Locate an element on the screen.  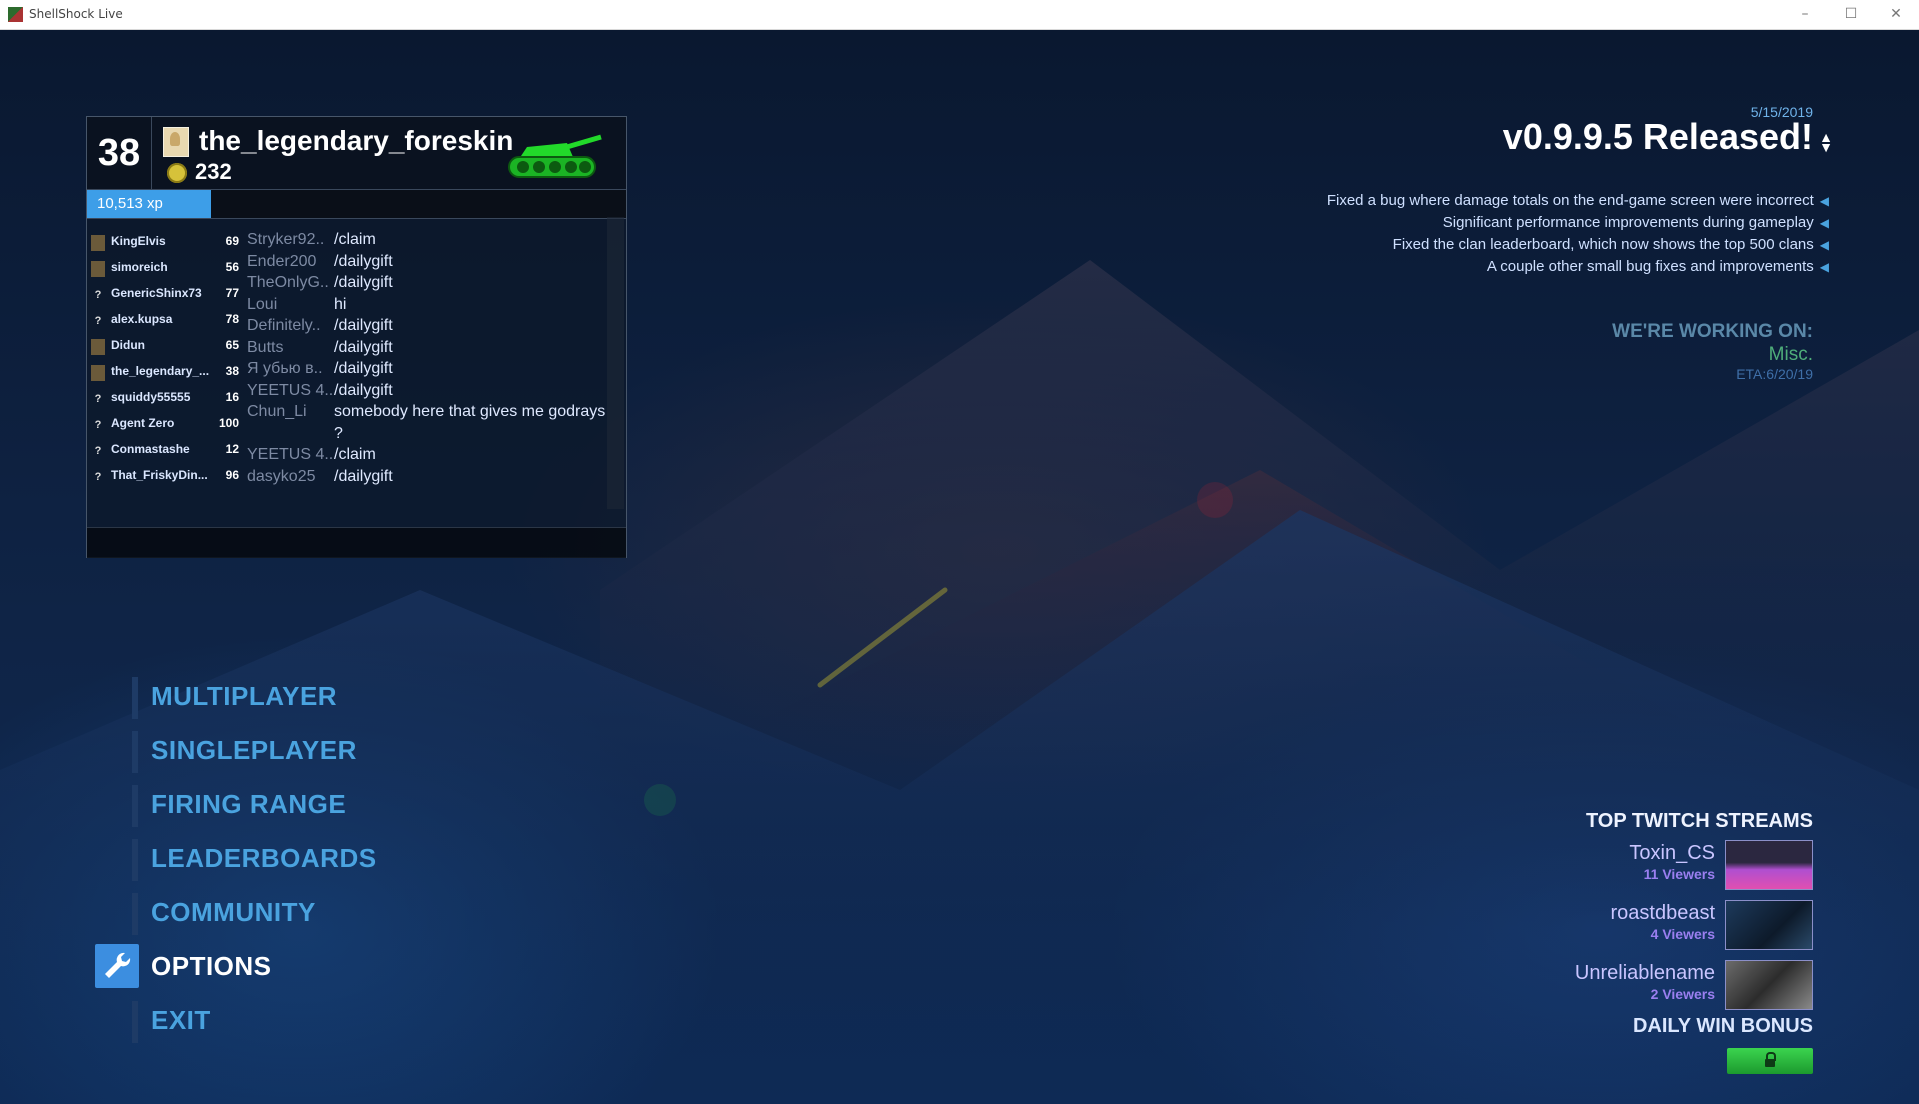
maximize-button: ☐ is located at coordinates (1851, 14).